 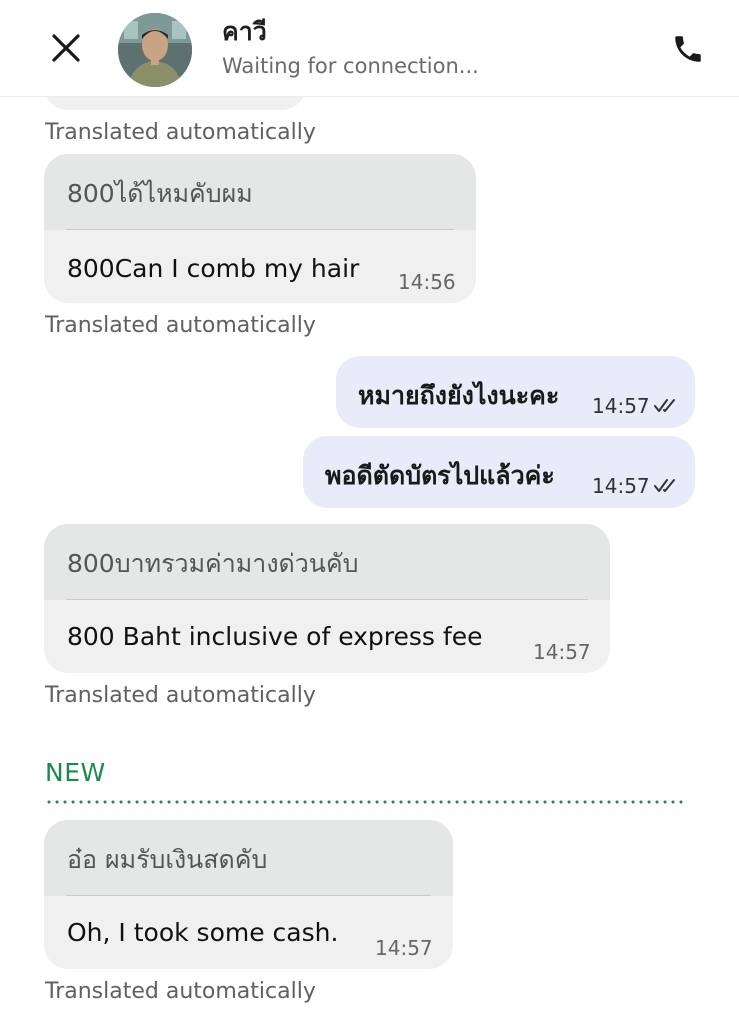 I want to click on message-time: 14:56, so click(x=427, y=282).